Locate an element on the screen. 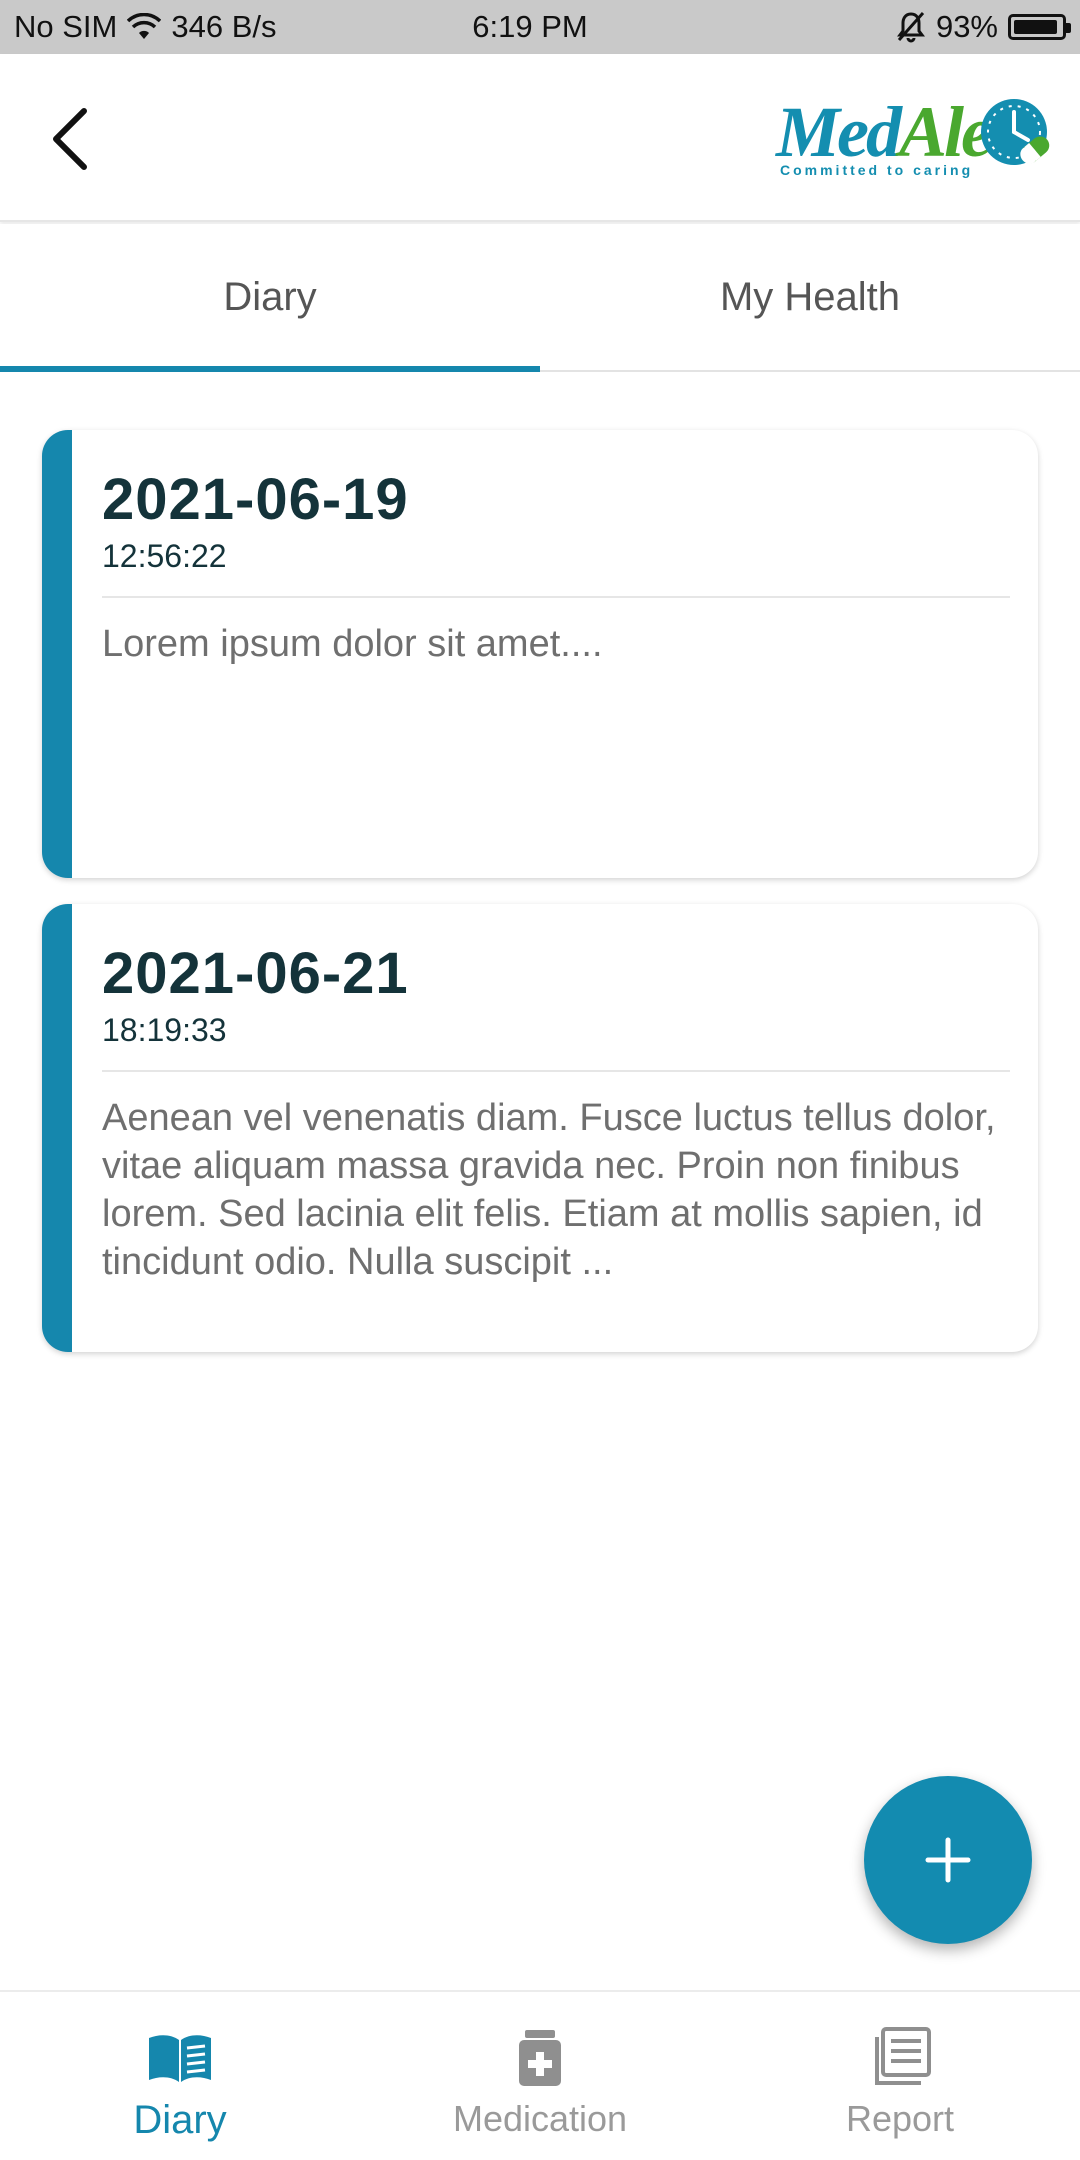 This screenshot has height=2160, width=1080. status-bar: No SIM 346 B/s 6:19 PM 93% is located at coordinates (540, 27).